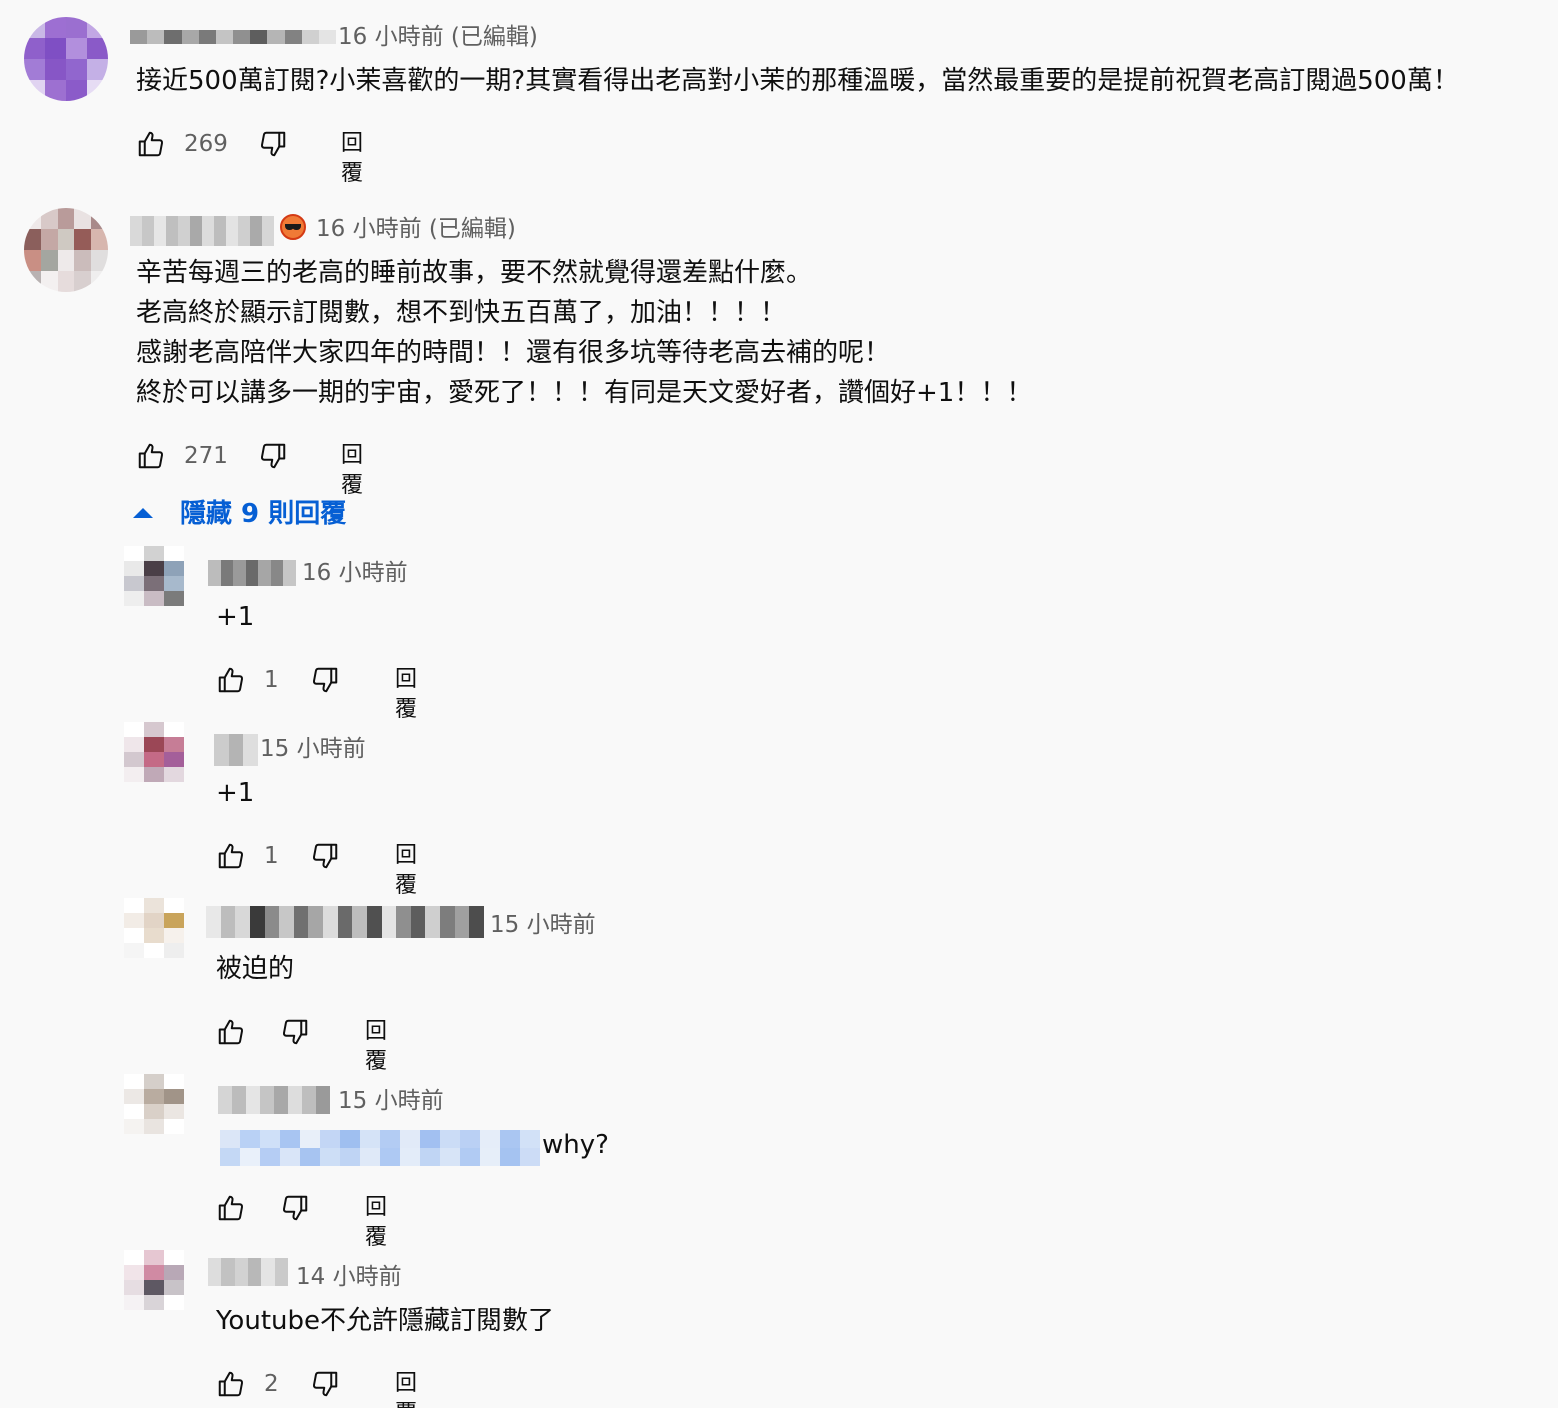  What do you see at coordinates (271, 856) in the screenshot?
I see `like-count: 1` at bounding box center [271, 856].